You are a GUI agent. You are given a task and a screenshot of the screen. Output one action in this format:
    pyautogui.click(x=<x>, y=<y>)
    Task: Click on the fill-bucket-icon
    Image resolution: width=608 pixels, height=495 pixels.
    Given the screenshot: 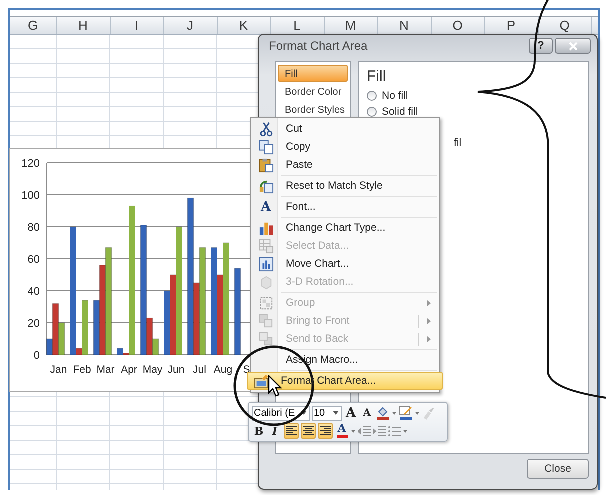 What is the action you would take?
    pyautogui.click(x=383, y=413)
    